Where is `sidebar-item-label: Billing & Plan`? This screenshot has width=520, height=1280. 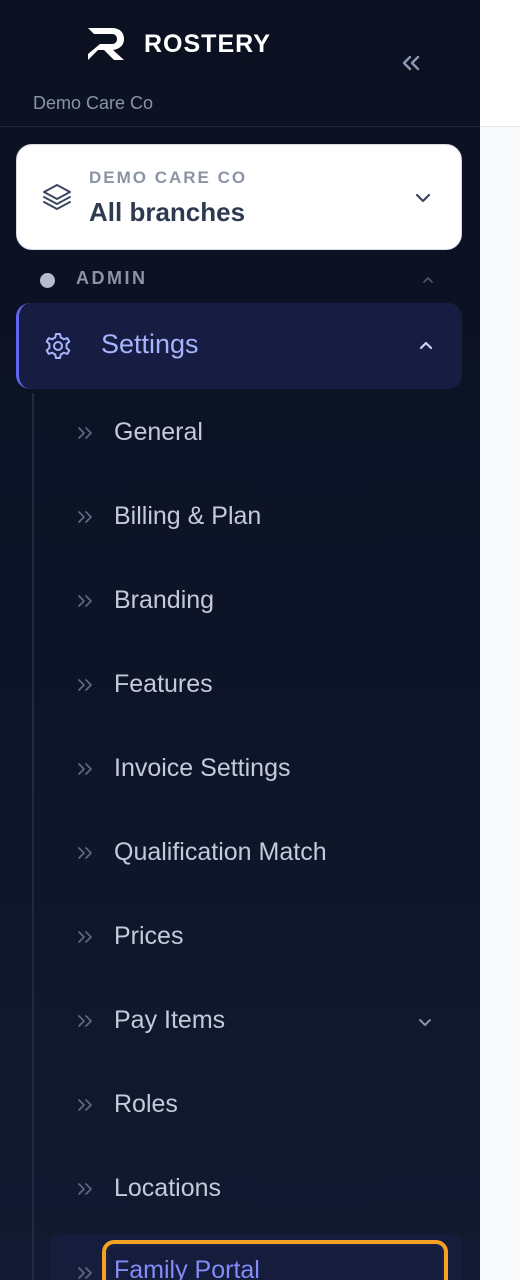
sidebar-item-label: Billing & Plan is located at coordinates (188, 516).